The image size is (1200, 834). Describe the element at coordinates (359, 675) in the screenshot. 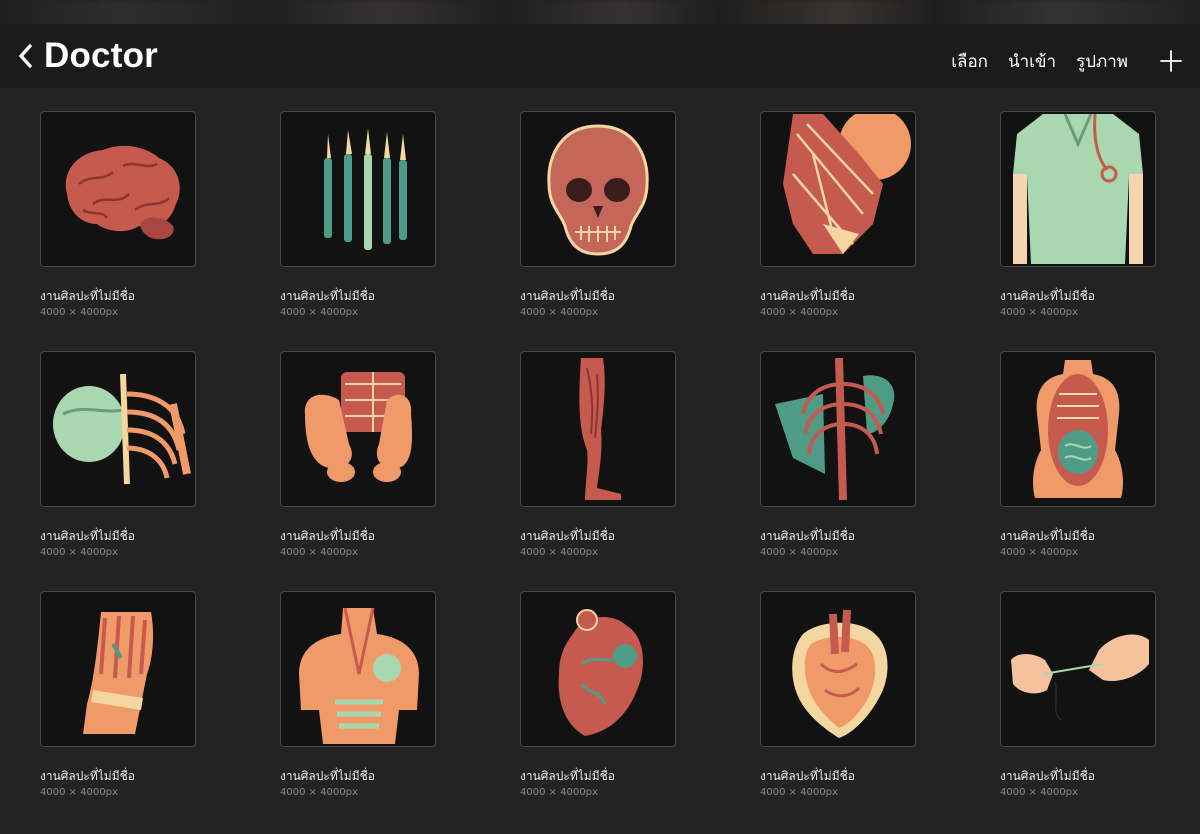

I see `back-muscles-illustration` at that location.